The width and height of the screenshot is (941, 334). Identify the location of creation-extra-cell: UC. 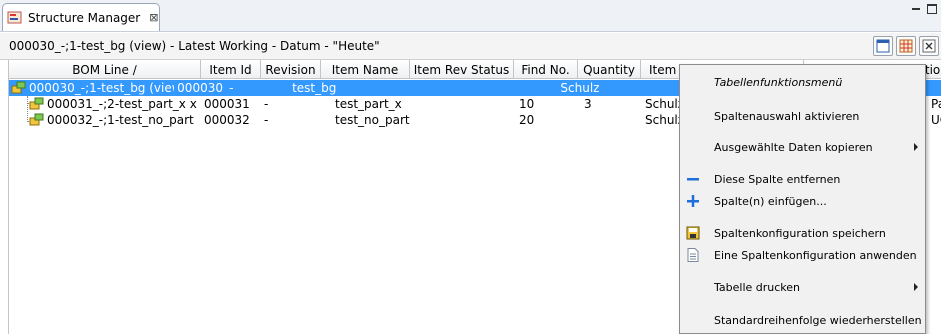
(936, 120).